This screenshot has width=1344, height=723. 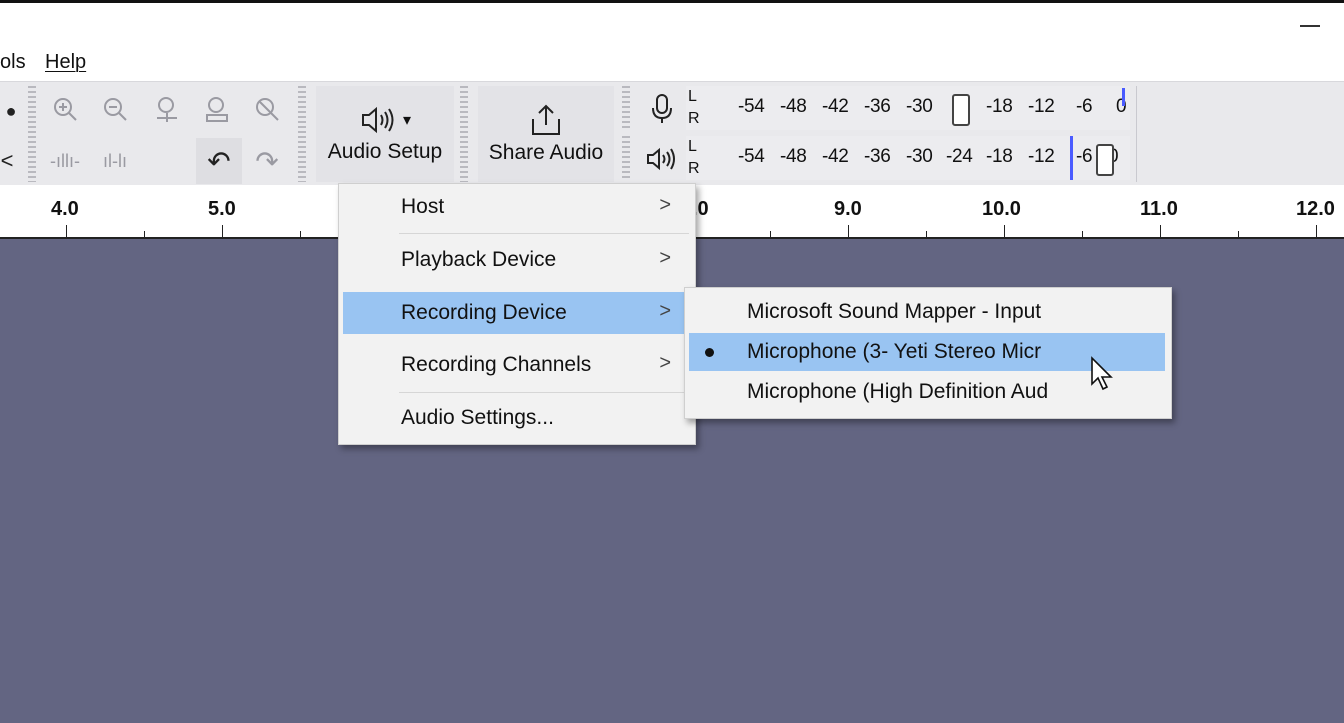 What do you see at coordinates (1140, 134) in the screenshot?
I see `toolbar-divider` at bounding box center [1140, 134].